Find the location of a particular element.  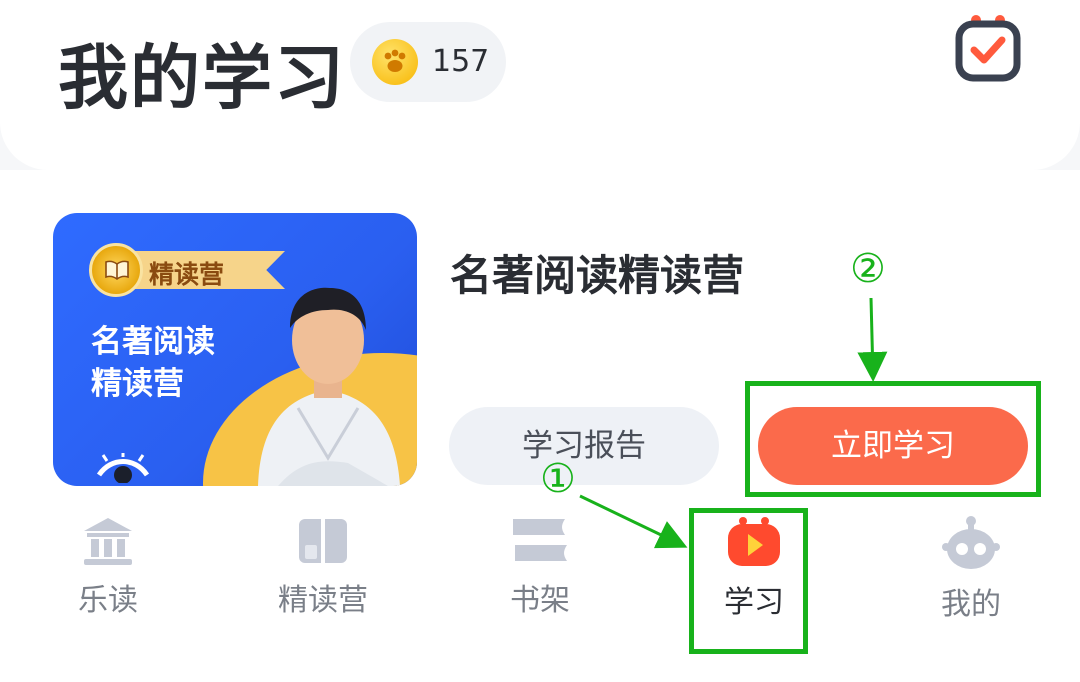

annotation-box-nav-xuexi is located at coordinates (748, 581).